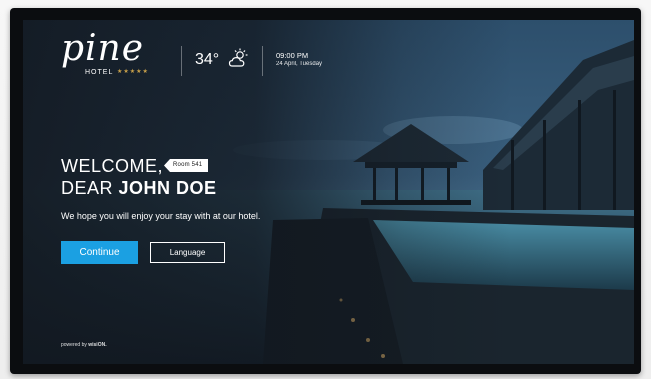 This screenshot has height=379, width=651. I want to click on datetime-display: 09:00 PM 24 April, Tuesday, so click(299, 59).